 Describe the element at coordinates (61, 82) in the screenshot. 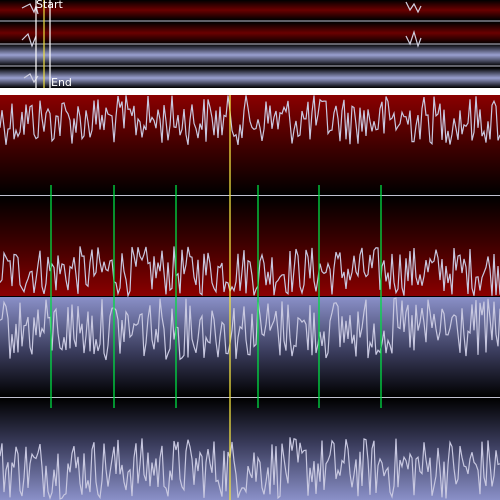

I see `end-label: End` at that location.